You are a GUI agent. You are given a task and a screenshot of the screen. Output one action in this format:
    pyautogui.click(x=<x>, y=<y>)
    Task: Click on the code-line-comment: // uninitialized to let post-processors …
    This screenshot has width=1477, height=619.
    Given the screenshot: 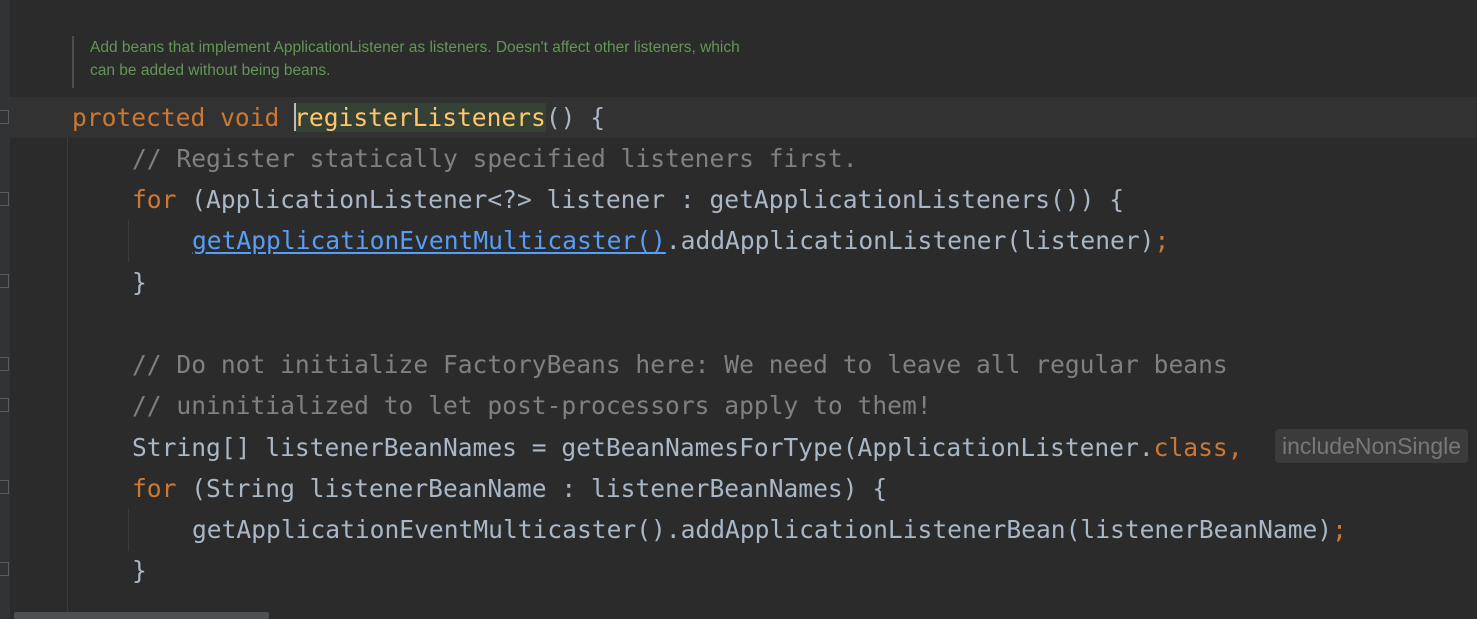 What is the action you would take?
    pyautogui.click(x=532, y=405)
    